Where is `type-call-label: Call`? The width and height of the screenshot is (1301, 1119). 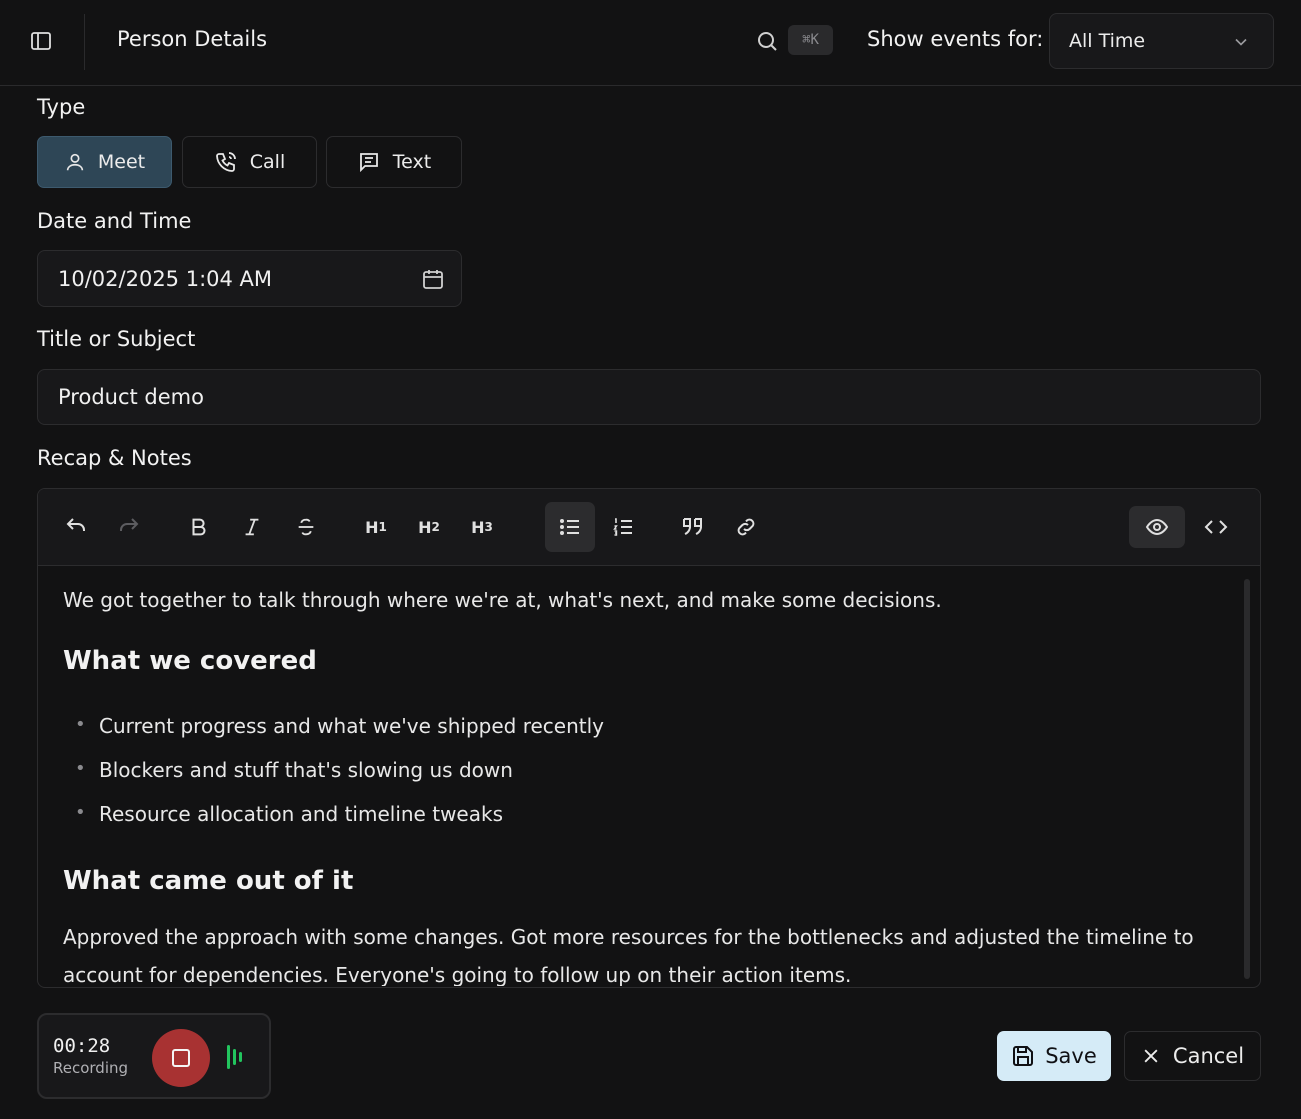 type-call-label: Call is located at coordinates (267, 162).